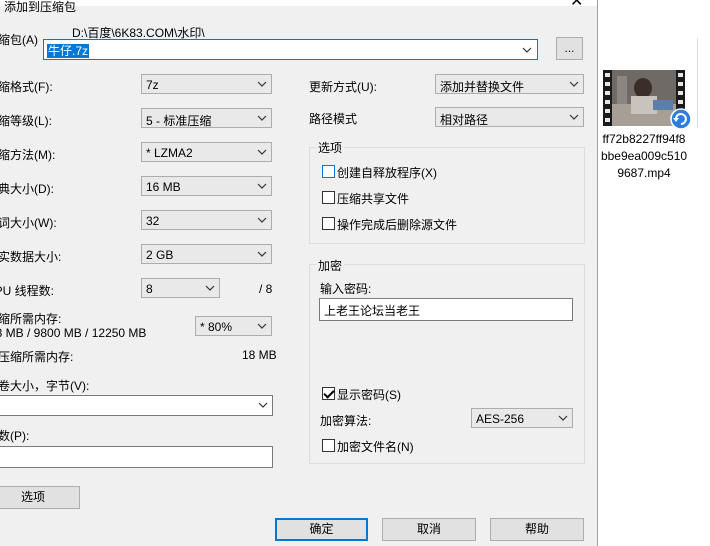  What do you see at coordinates (328, 197) in the screenshot?
I see `shared-files-checkbox` at bounding box center [328, 197].